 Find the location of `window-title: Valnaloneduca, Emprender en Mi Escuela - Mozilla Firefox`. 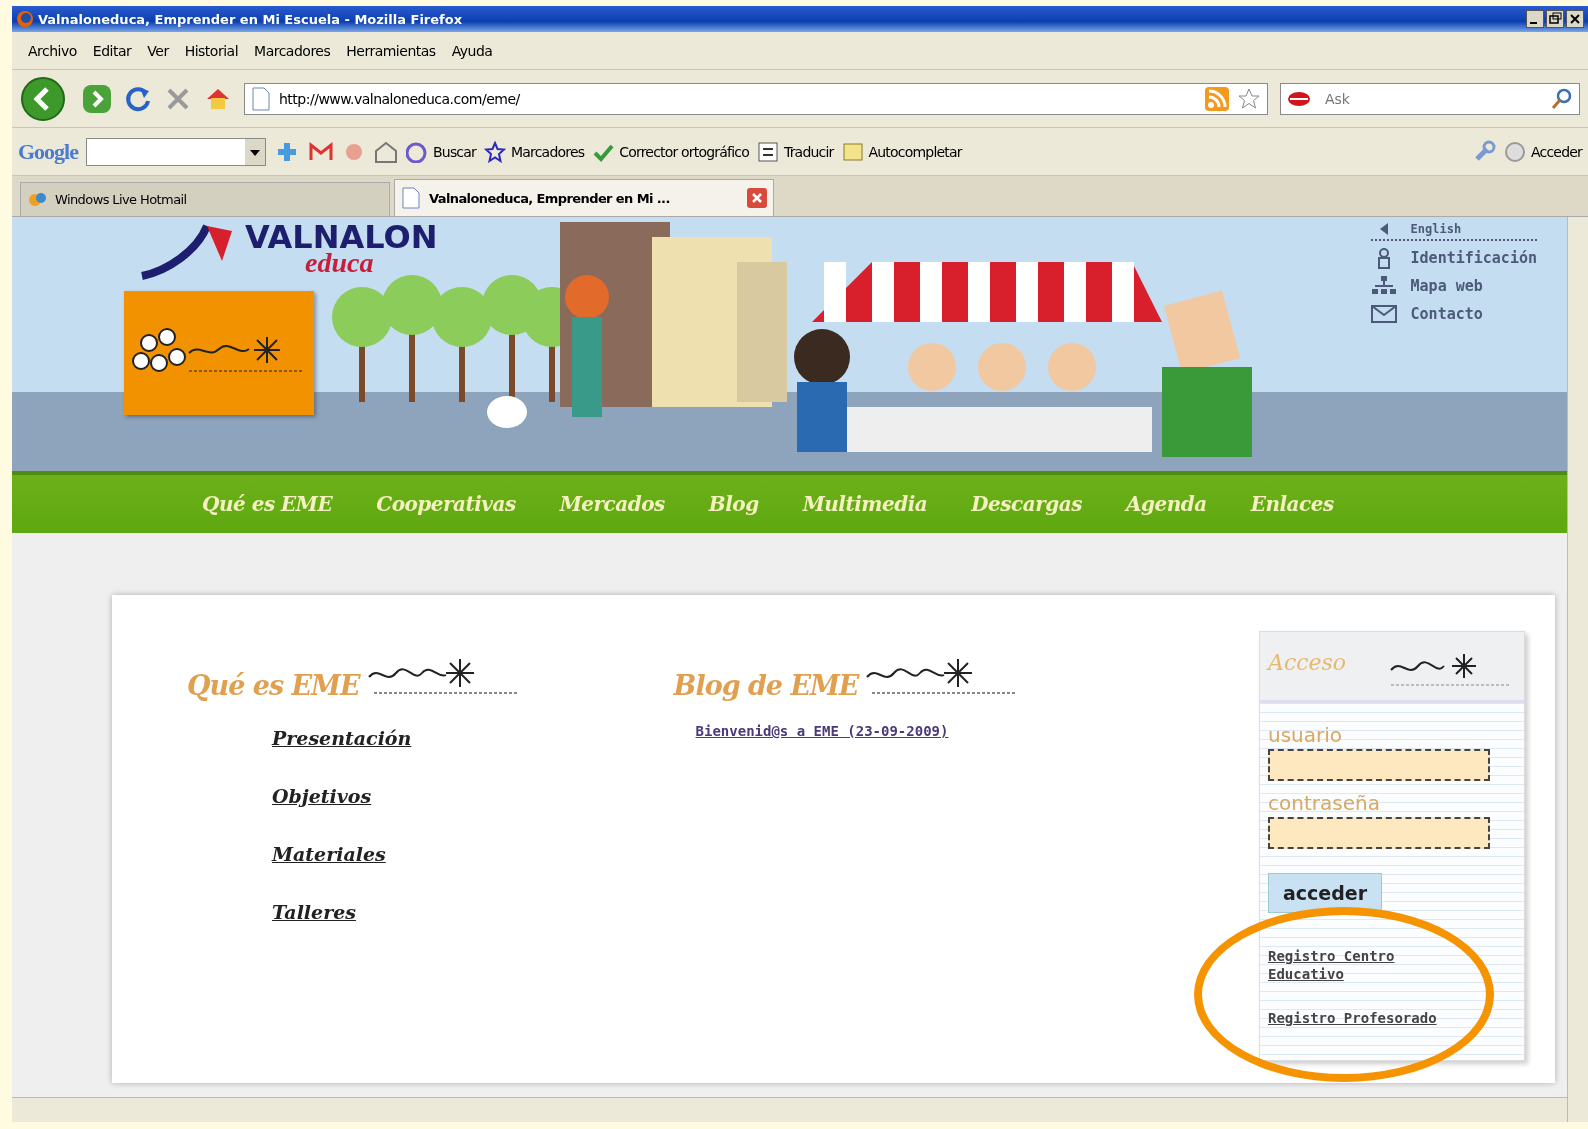

window-title: Valnaloneduca, Emprender en Mi Escuela - Mozilla Firefox is located at coordinates (251, 19).